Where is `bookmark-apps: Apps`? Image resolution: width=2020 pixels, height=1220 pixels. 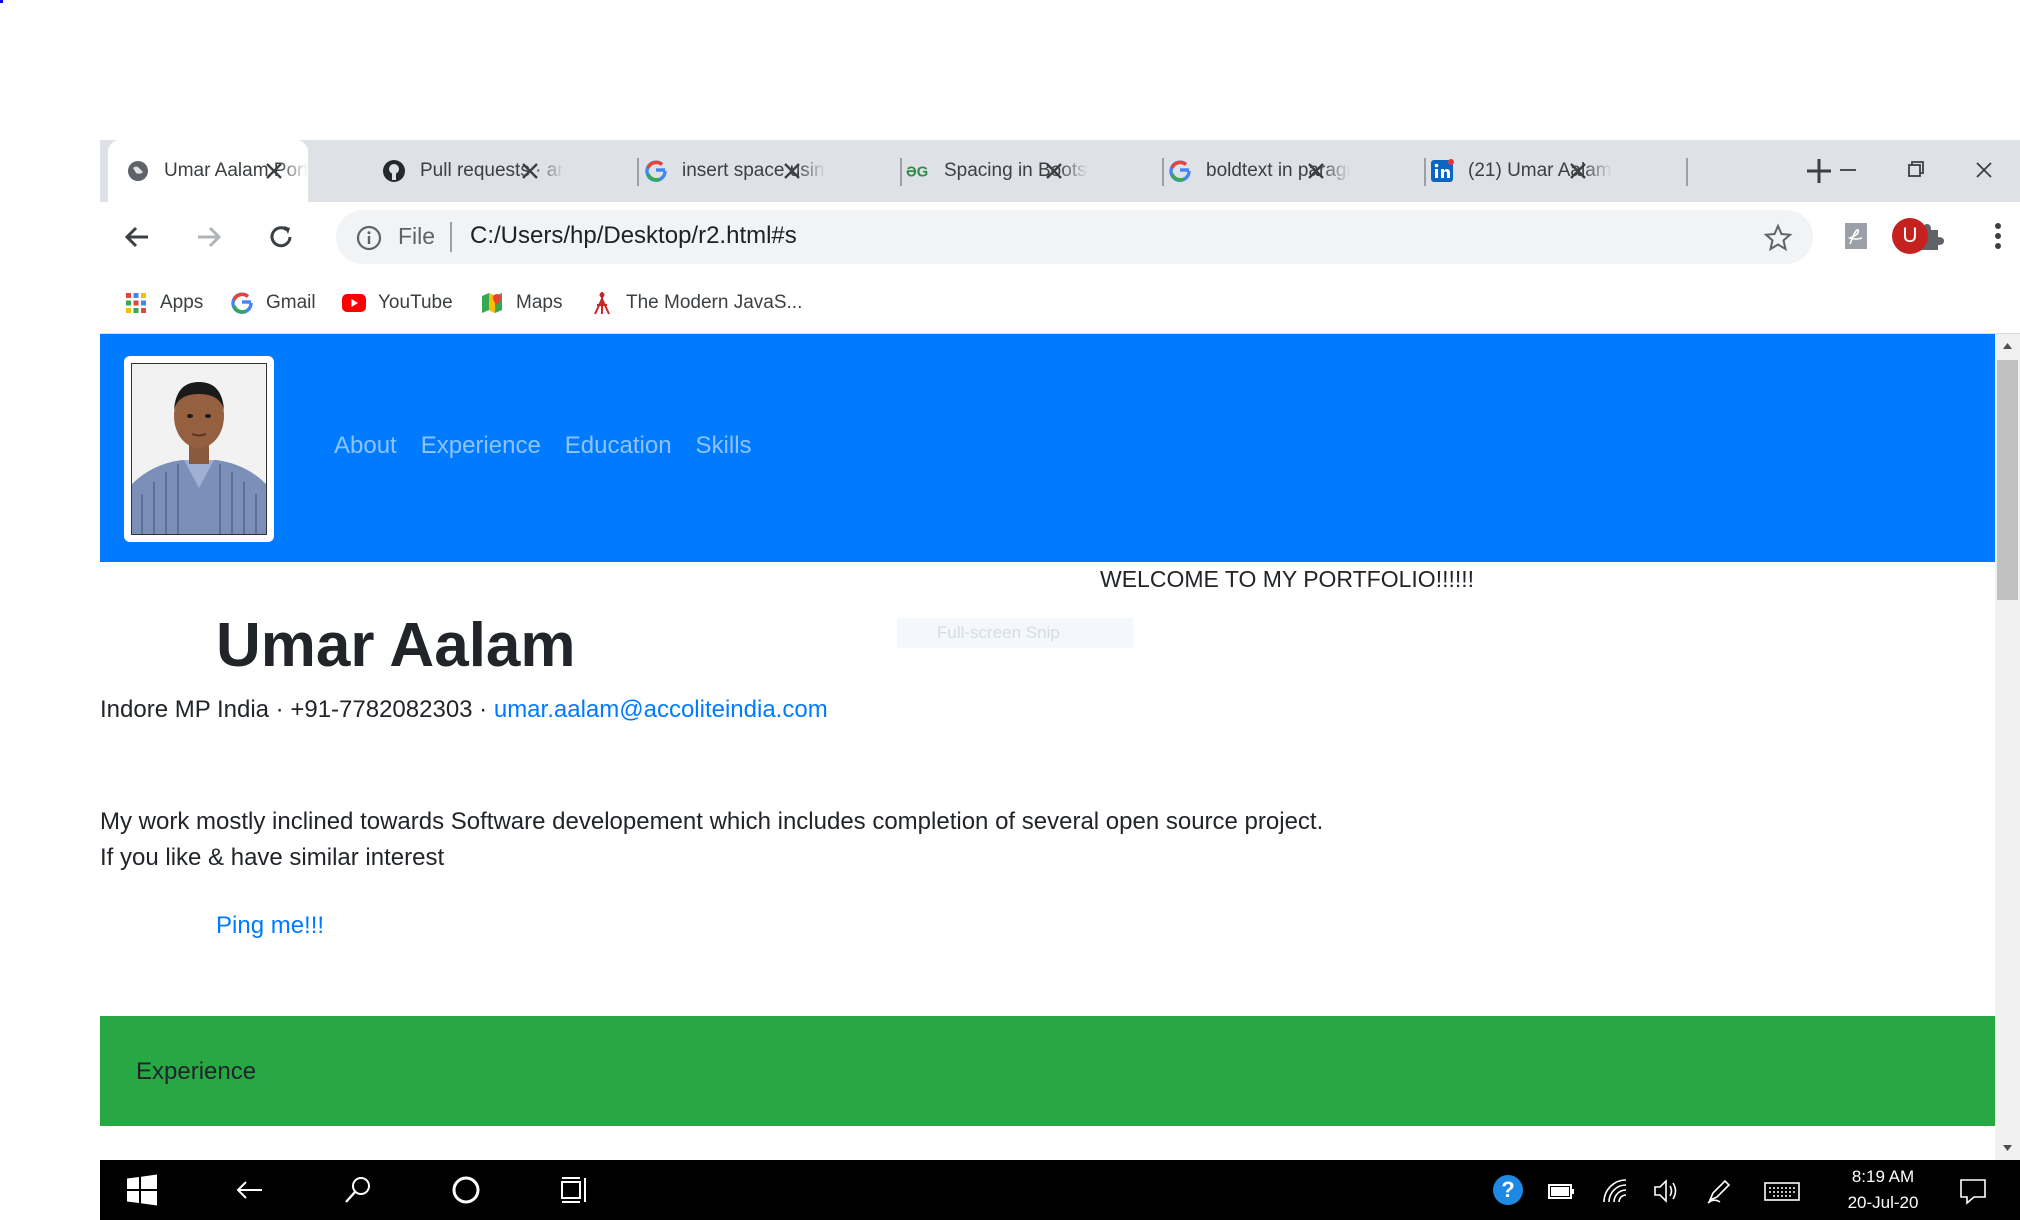
bookmark-apps: Apps is located at coordinates (163, 303).